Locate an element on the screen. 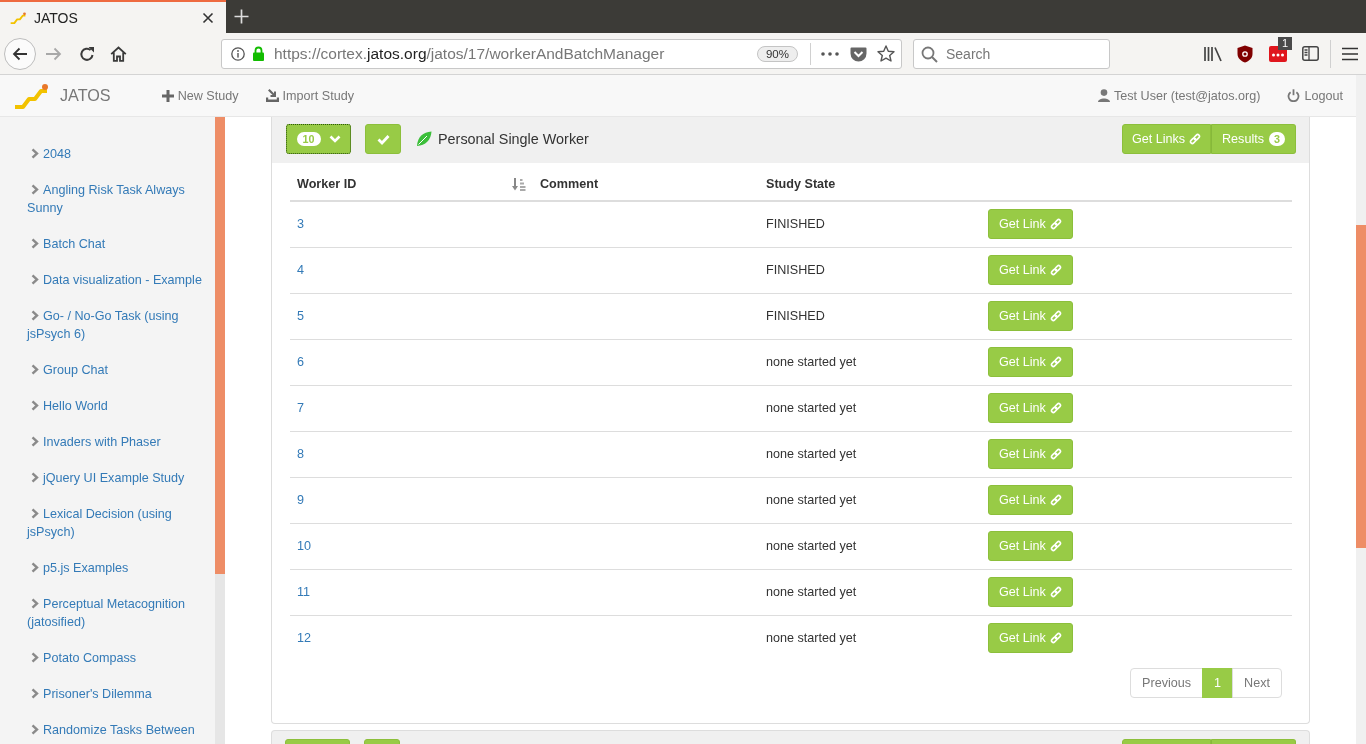  count-badge: 10 is located at coordinates (308, 139).